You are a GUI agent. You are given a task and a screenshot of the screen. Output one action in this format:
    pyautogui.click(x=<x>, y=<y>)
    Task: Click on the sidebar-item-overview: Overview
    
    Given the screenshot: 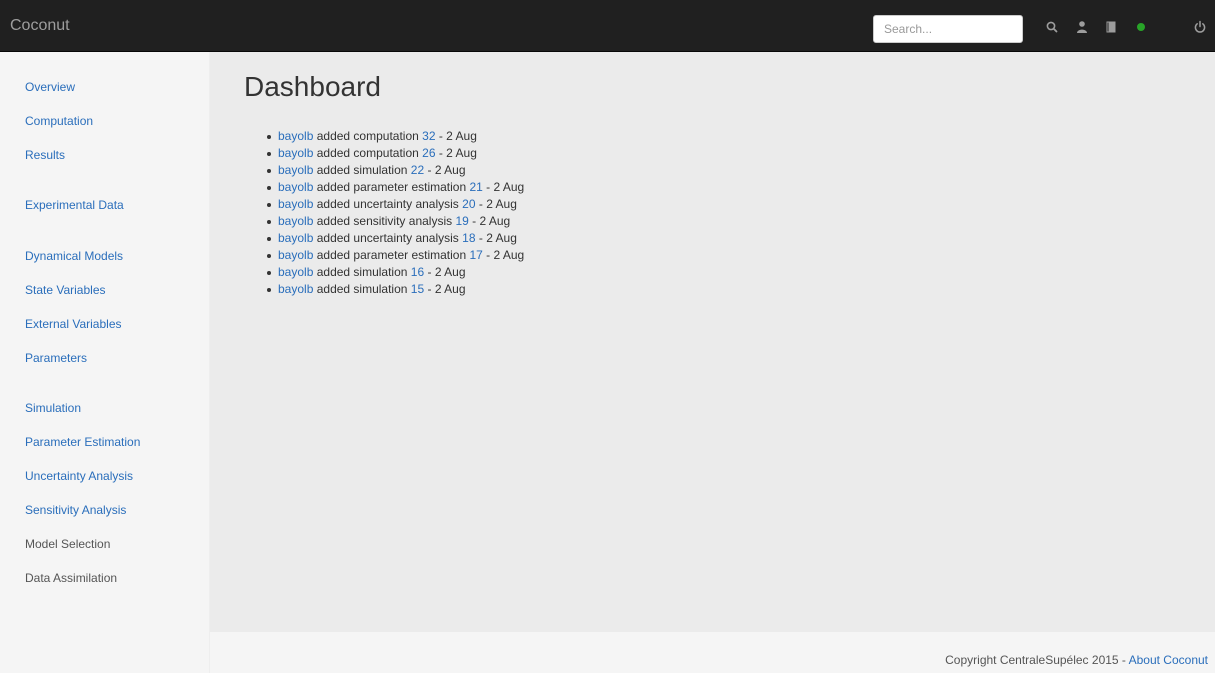 What is the action you would take?
    pyautogui.click(x=50, y=87)
    